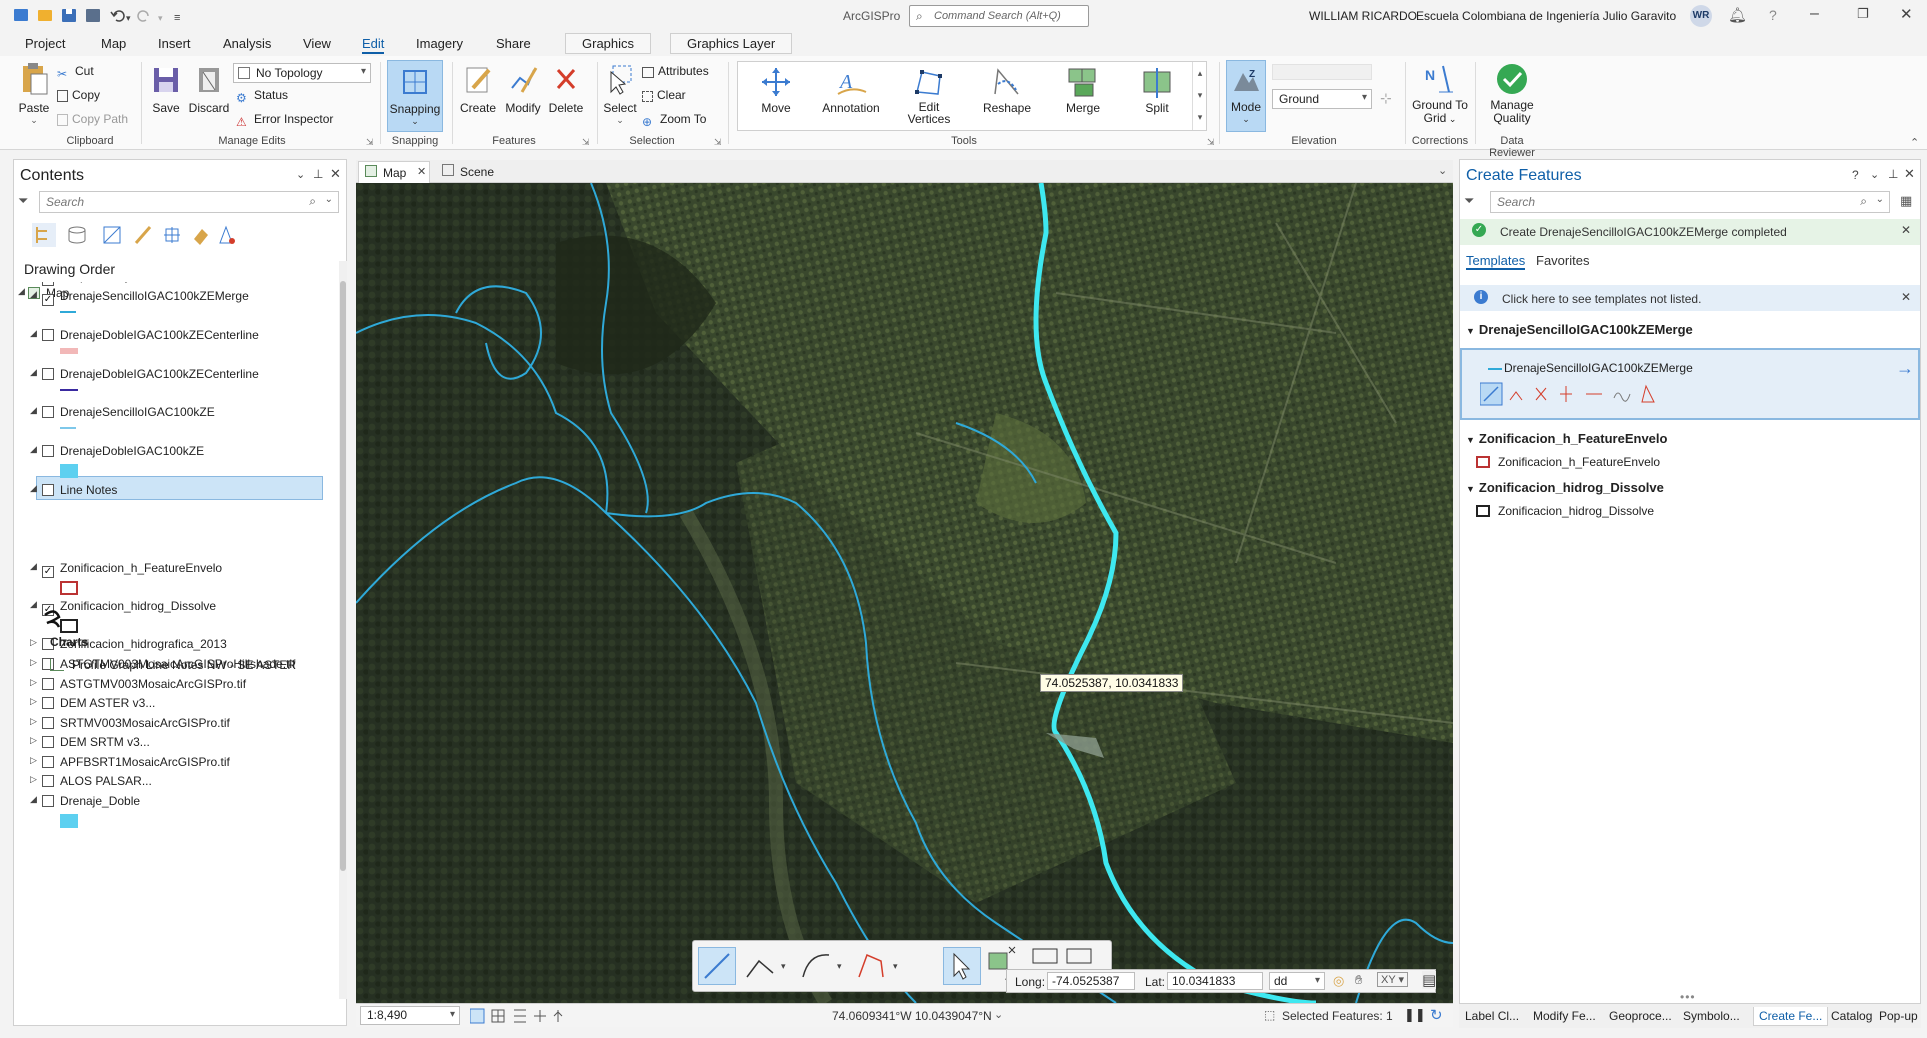 This screenshot has height=1038, width=1927. Describe the element at coordinates (1566, 438) in the screenshot. I see `template-group-header: ▼ Zonificacion_h_FeatureEnvelo` at that location.